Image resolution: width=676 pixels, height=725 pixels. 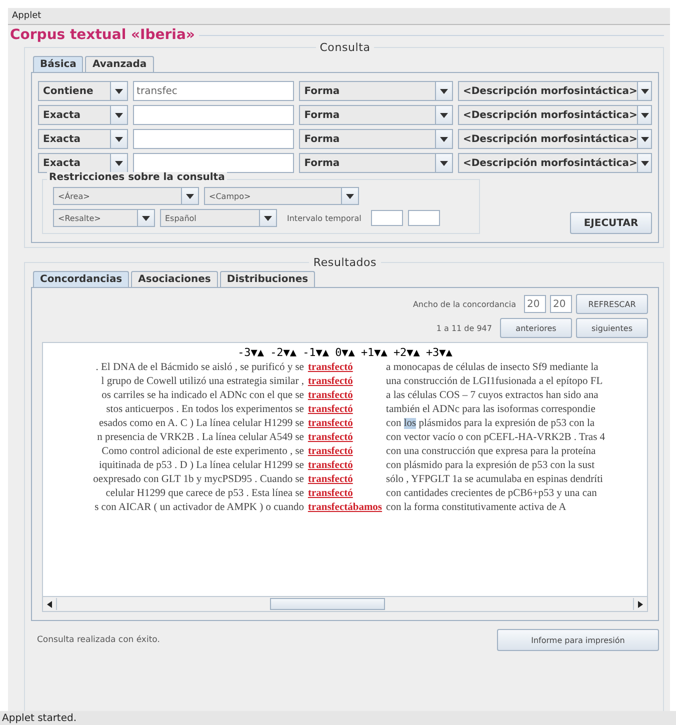 I want to click on left-arrow-icon, so click(x=49, y=604).